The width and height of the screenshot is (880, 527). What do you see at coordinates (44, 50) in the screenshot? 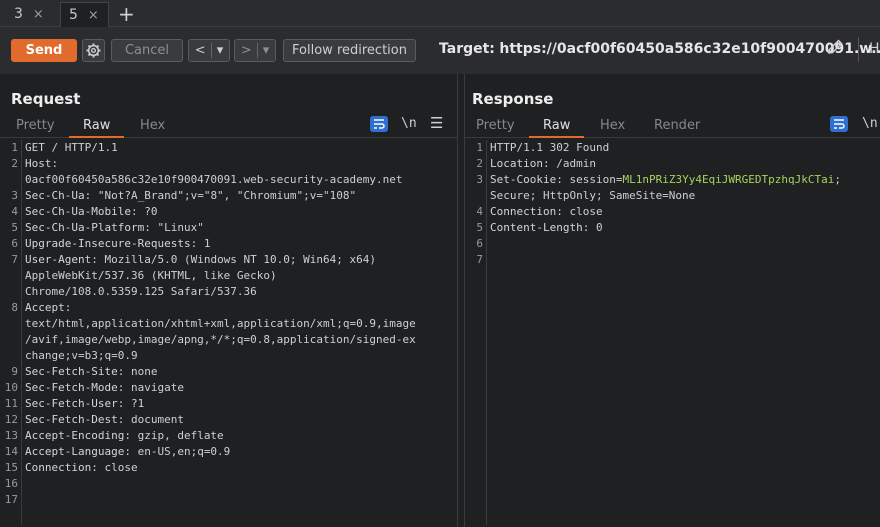
I see `send-button: Send` at bounding box center [44, 50].